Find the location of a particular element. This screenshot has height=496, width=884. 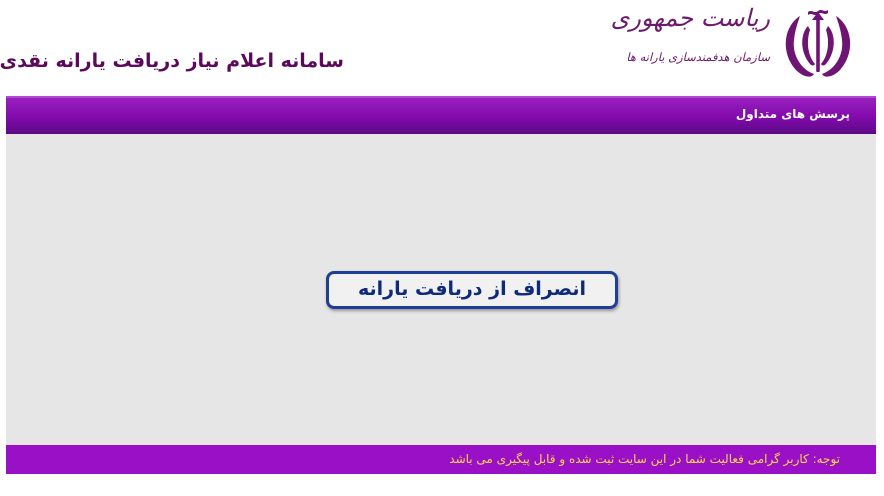

faq-link: پرسش های متداول is located at coordinates (793, 114).